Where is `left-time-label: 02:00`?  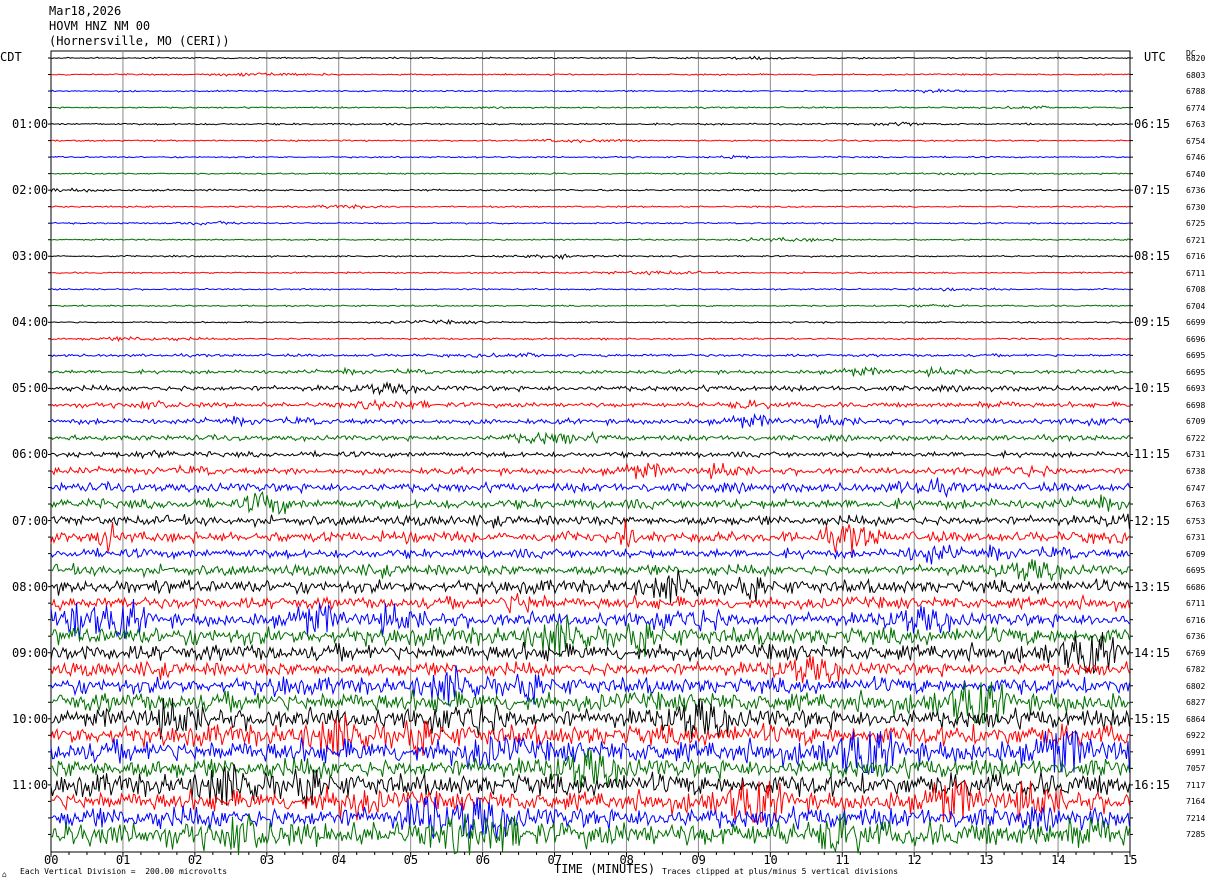 left-time-label: 02:00 is located at coordinates (30, 190).